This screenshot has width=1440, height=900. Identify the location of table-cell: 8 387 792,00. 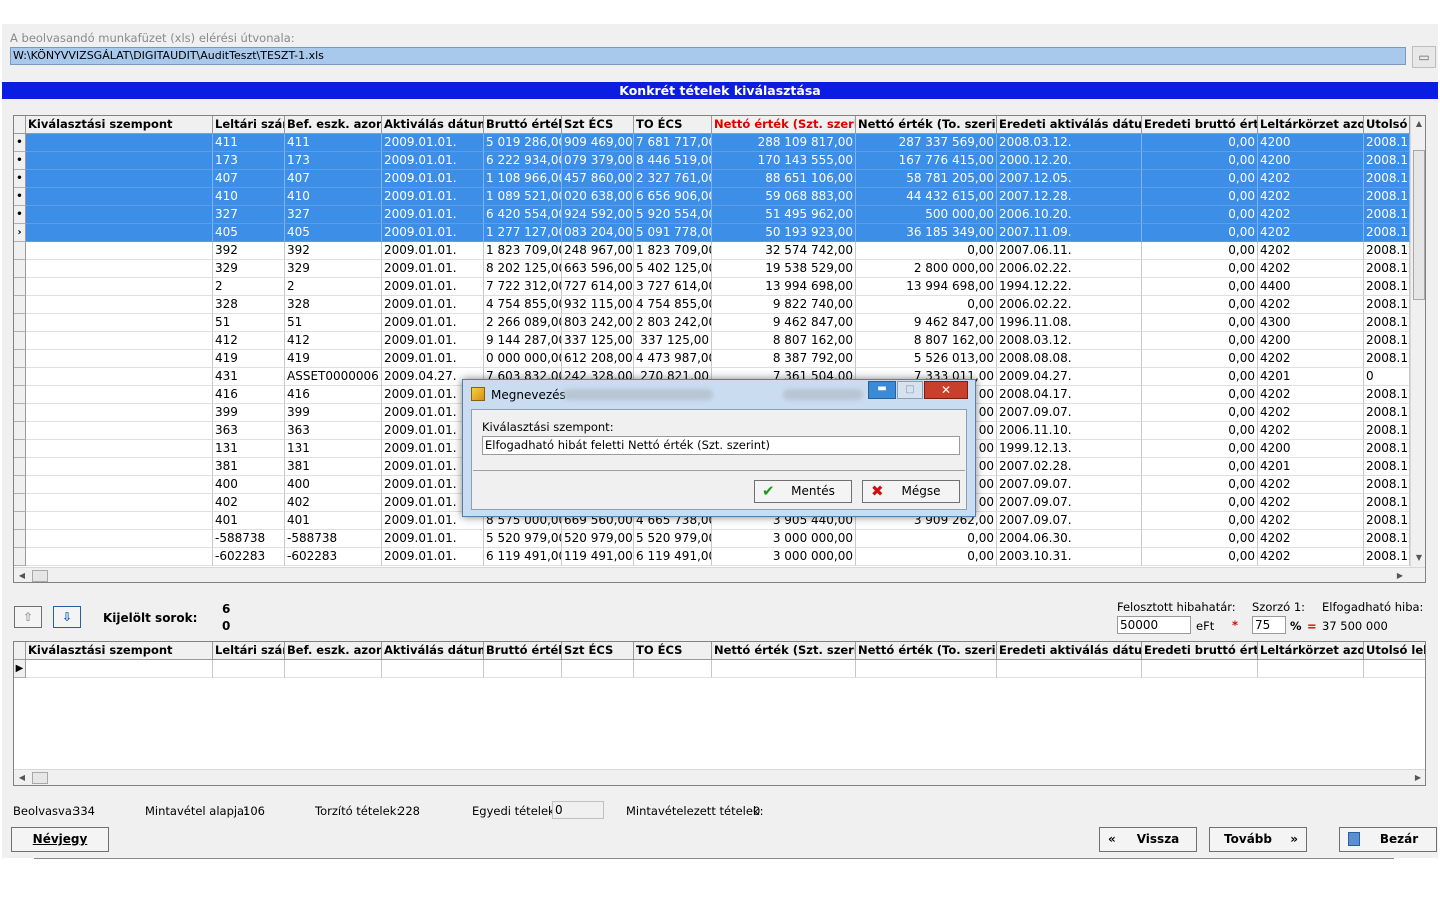
(784, 359).